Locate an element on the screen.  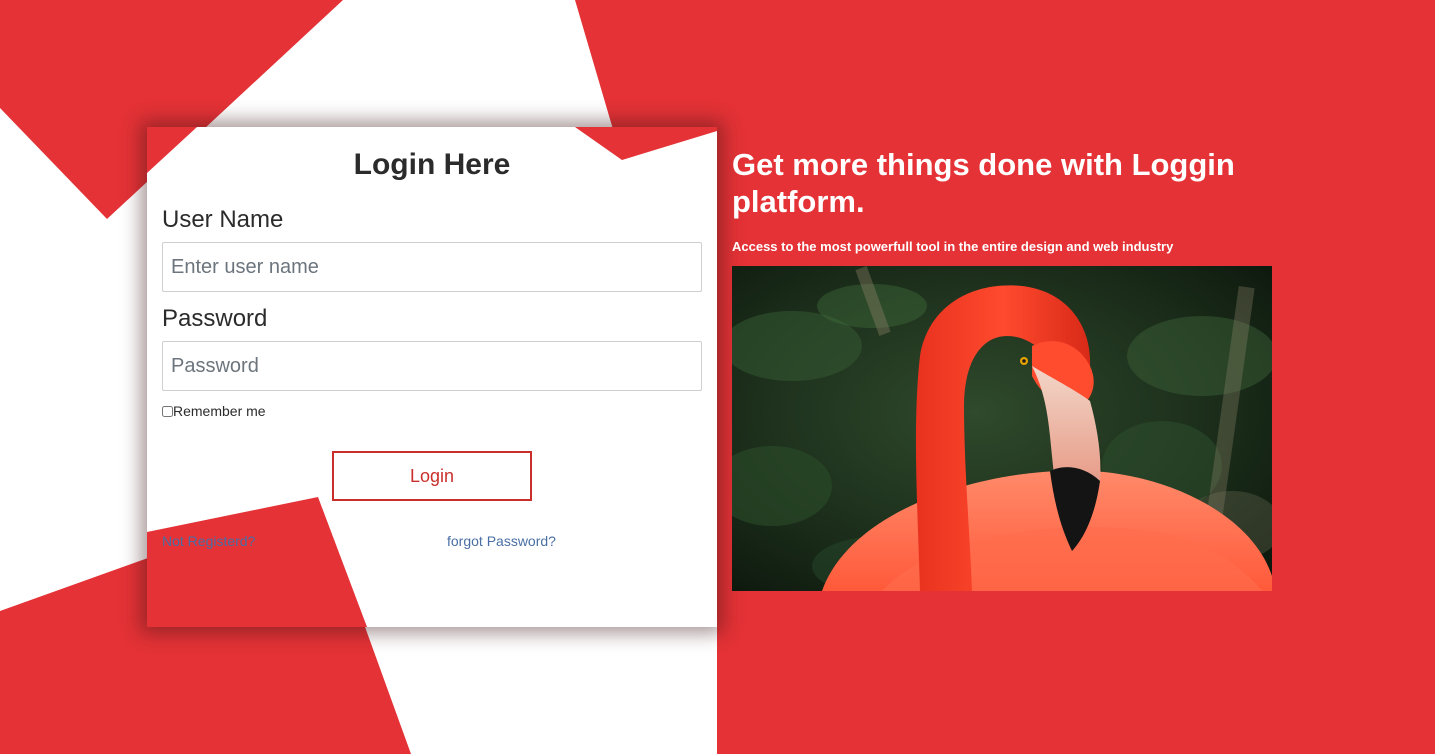
forgot-password-link: forgot Password? is located at coordinates (501, 541).